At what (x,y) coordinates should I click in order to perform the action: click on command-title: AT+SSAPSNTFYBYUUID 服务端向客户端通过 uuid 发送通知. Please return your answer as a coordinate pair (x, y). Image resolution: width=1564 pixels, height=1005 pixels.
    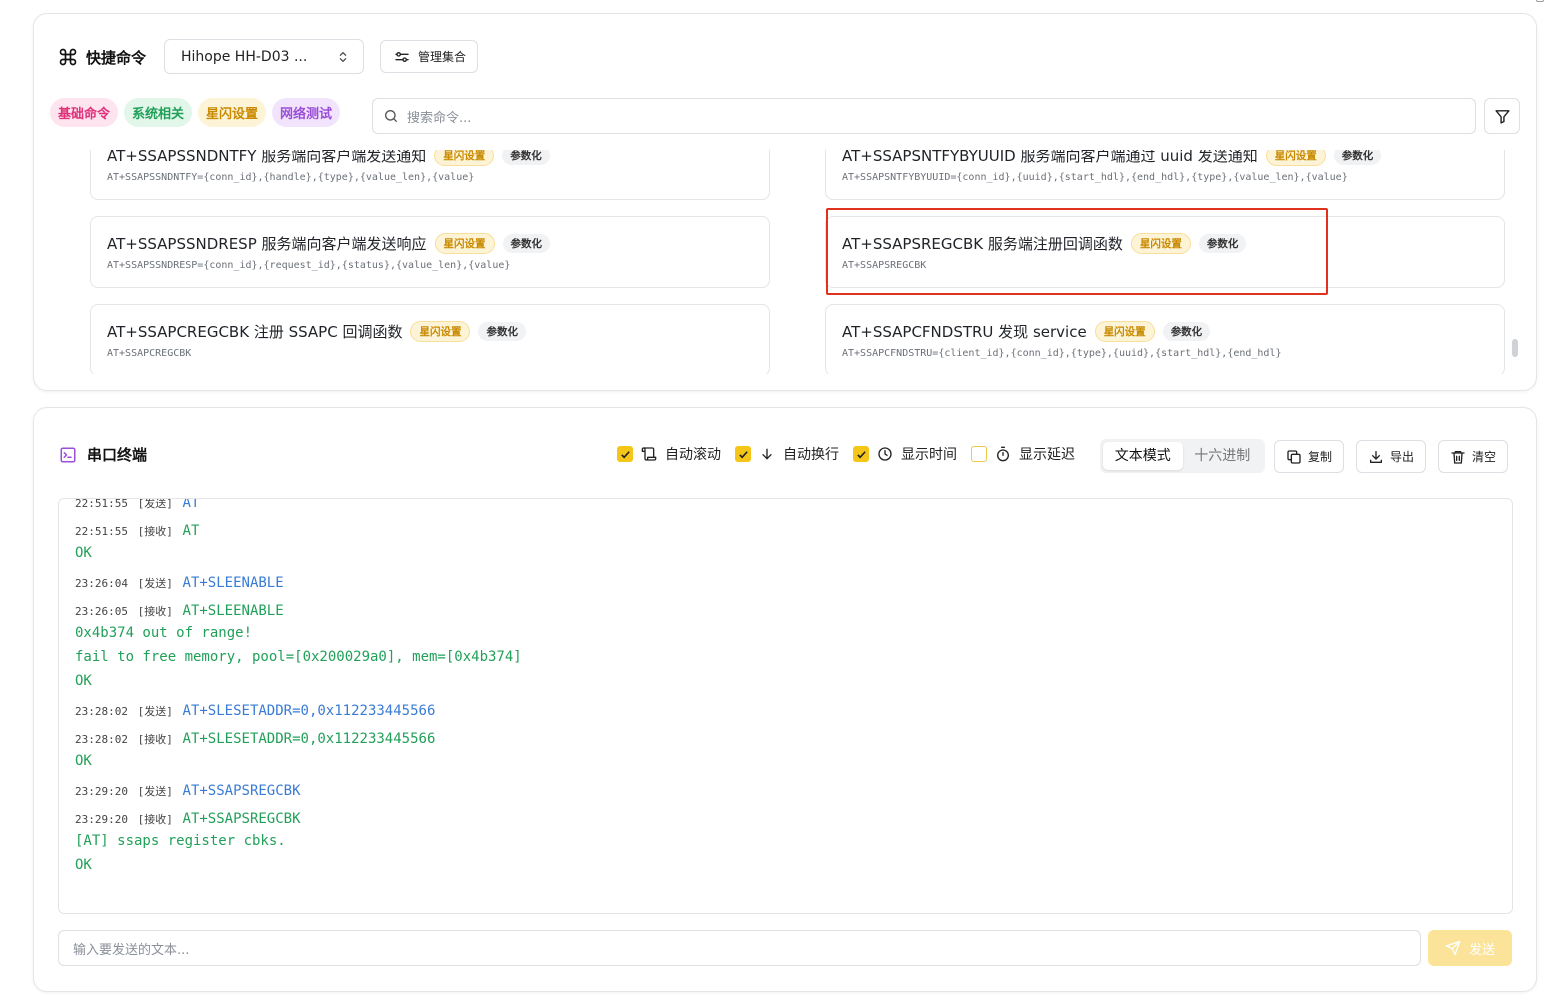
    Looking at the image, I should click on (1050, 157).